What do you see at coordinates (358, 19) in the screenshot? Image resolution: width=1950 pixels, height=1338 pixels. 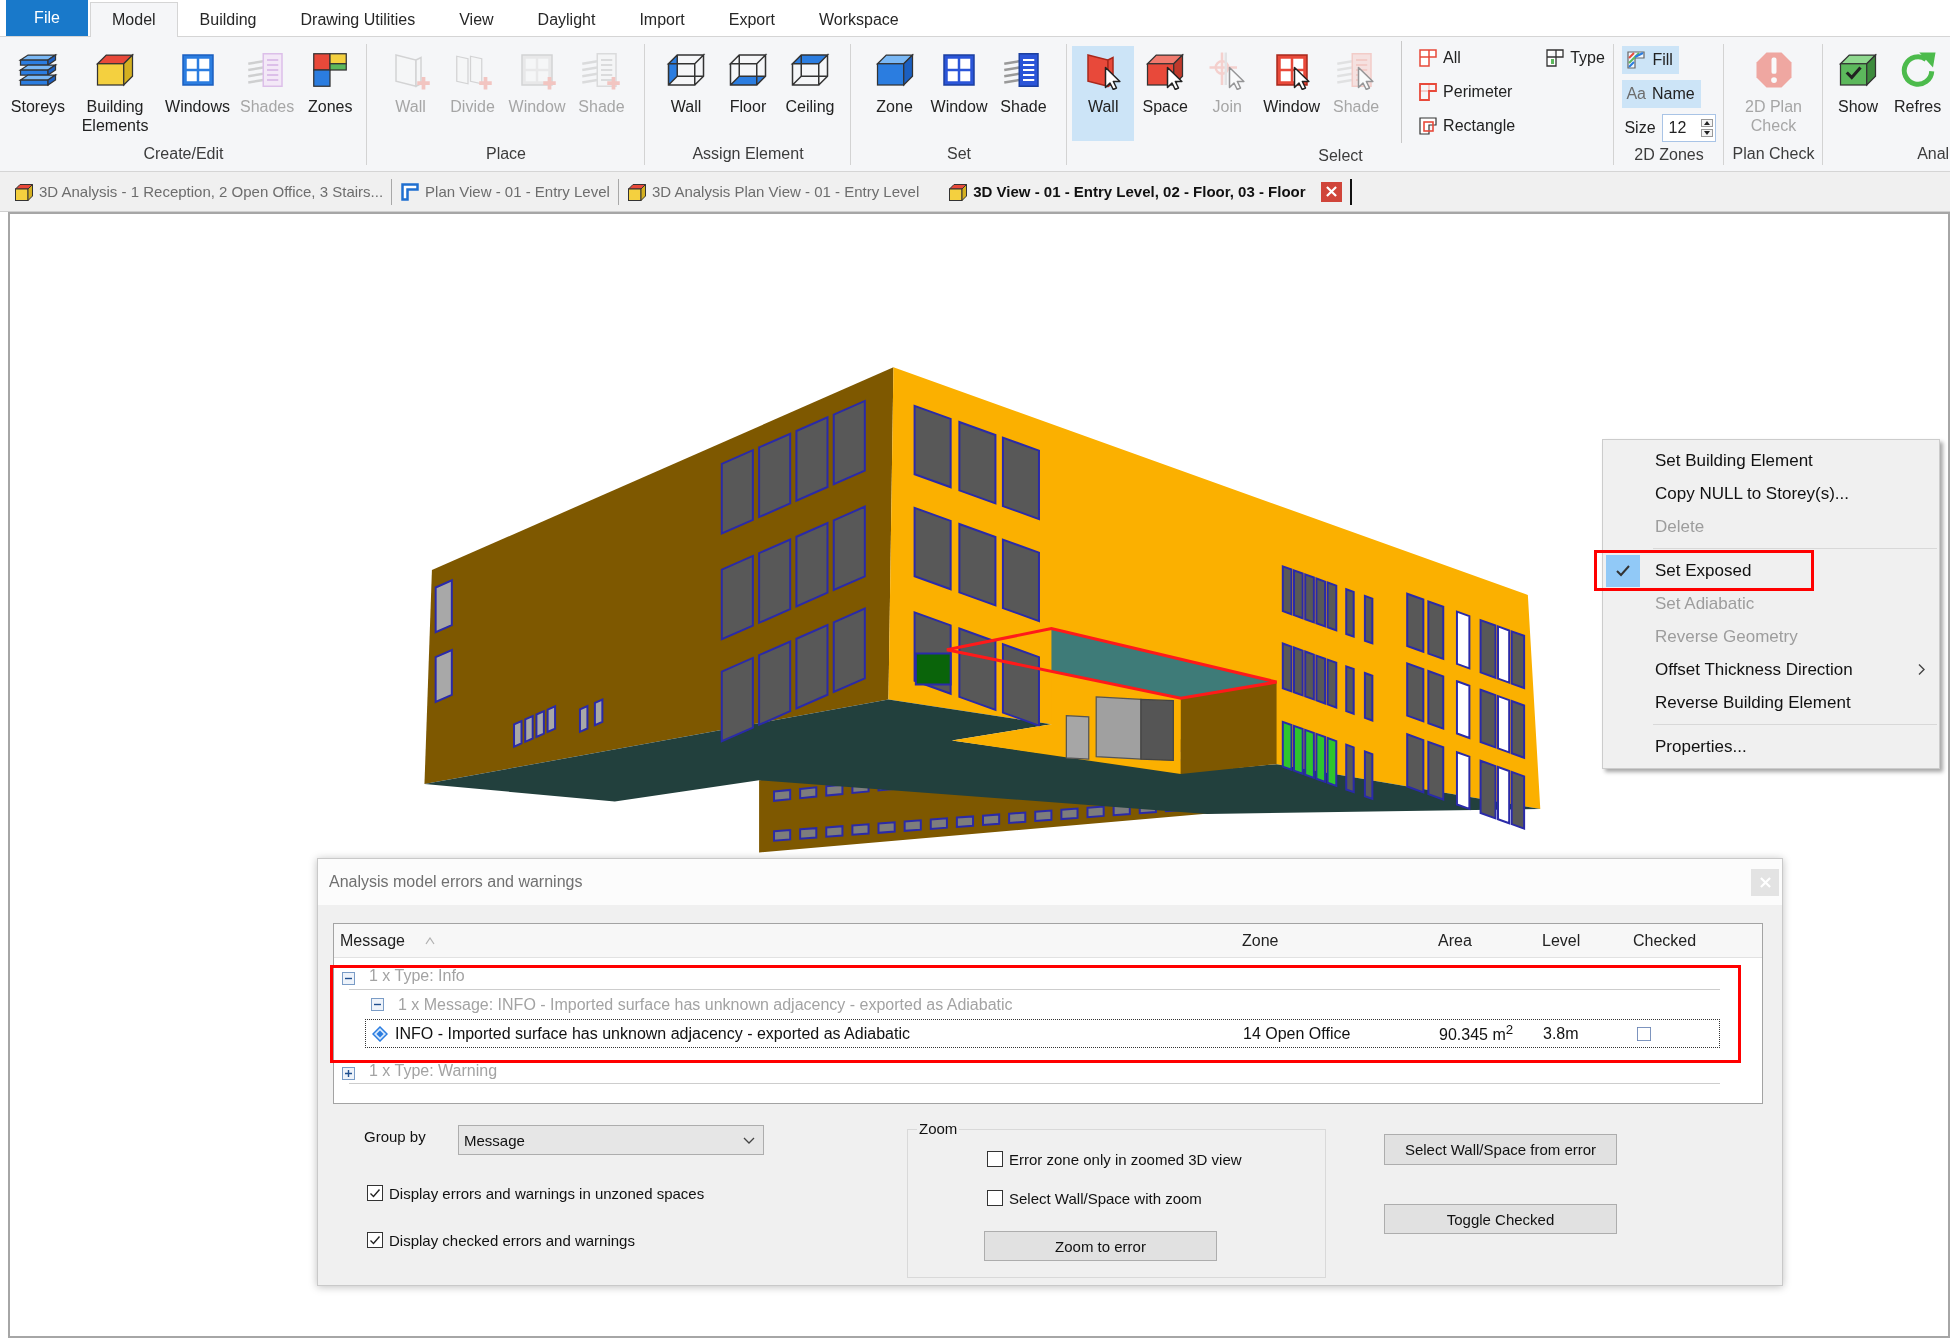 I see `ribbon-tab: Drawing Utilities` at bounding box center [358, 19].